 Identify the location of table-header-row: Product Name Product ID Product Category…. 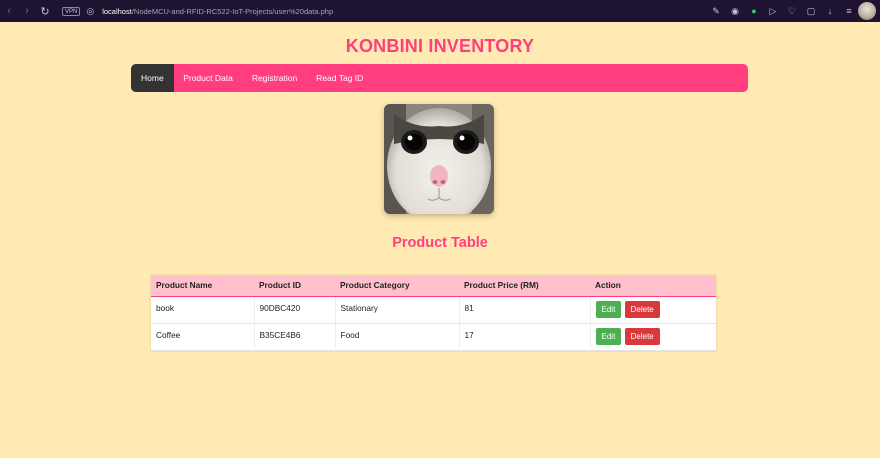
(433, 286).